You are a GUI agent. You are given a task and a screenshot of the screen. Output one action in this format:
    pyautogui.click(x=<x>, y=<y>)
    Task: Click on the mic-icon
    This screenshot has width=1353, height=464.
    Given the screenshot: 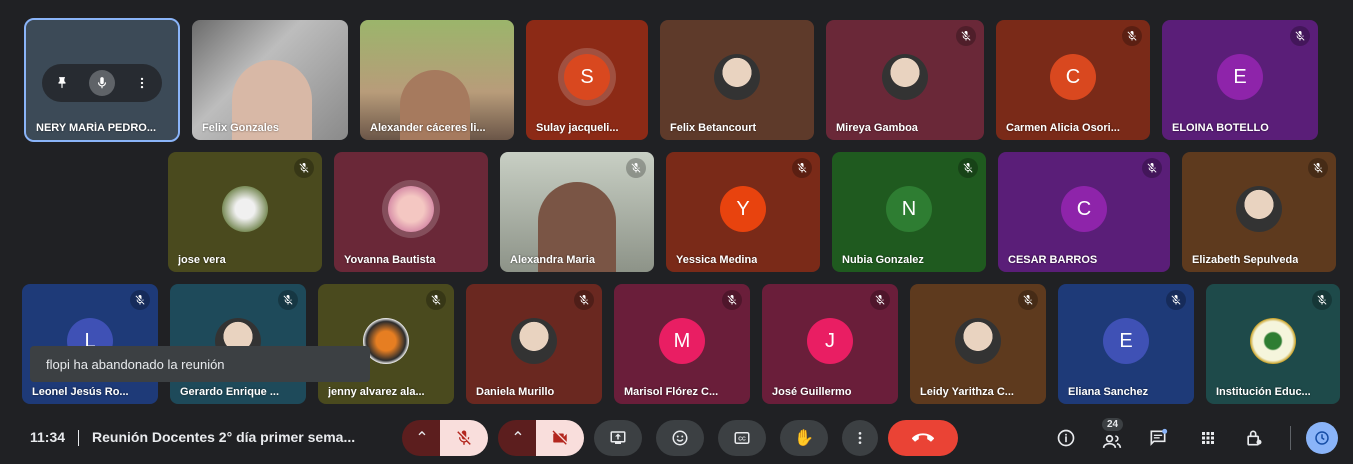 What is the action you would take?
    pyautogui.click(x=102, y=83)
    